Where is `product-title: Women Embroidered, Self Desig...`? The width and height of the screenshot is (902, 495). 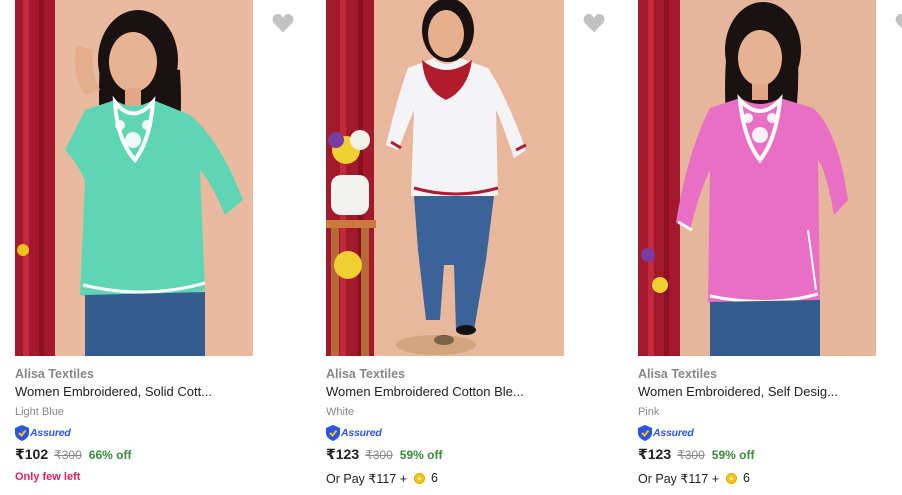 product-title: Women Embroidered, Self Desig... is located at coordinates (758, 392).